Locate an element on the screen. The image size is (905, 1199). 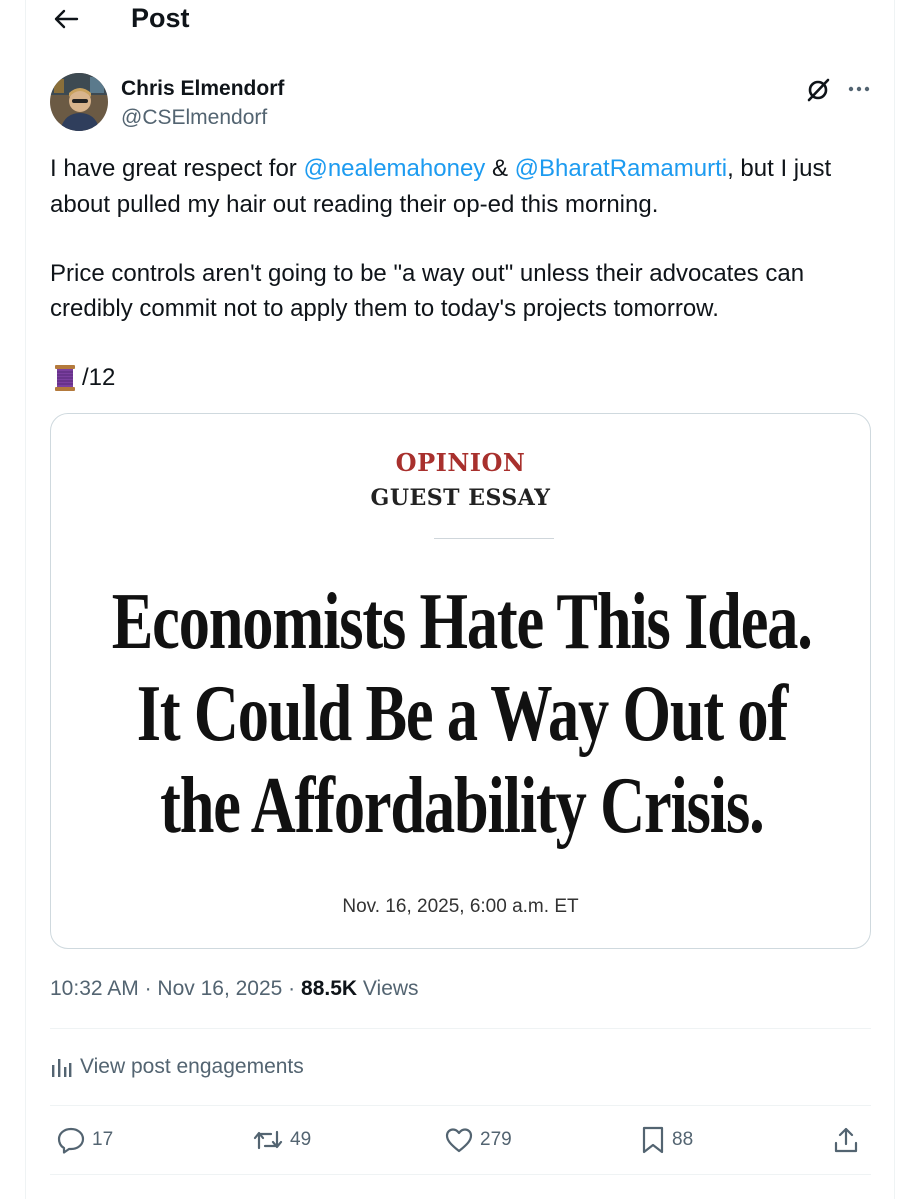
headline-line: It Could Be a Way Out of is located at coordinates (462, 714).